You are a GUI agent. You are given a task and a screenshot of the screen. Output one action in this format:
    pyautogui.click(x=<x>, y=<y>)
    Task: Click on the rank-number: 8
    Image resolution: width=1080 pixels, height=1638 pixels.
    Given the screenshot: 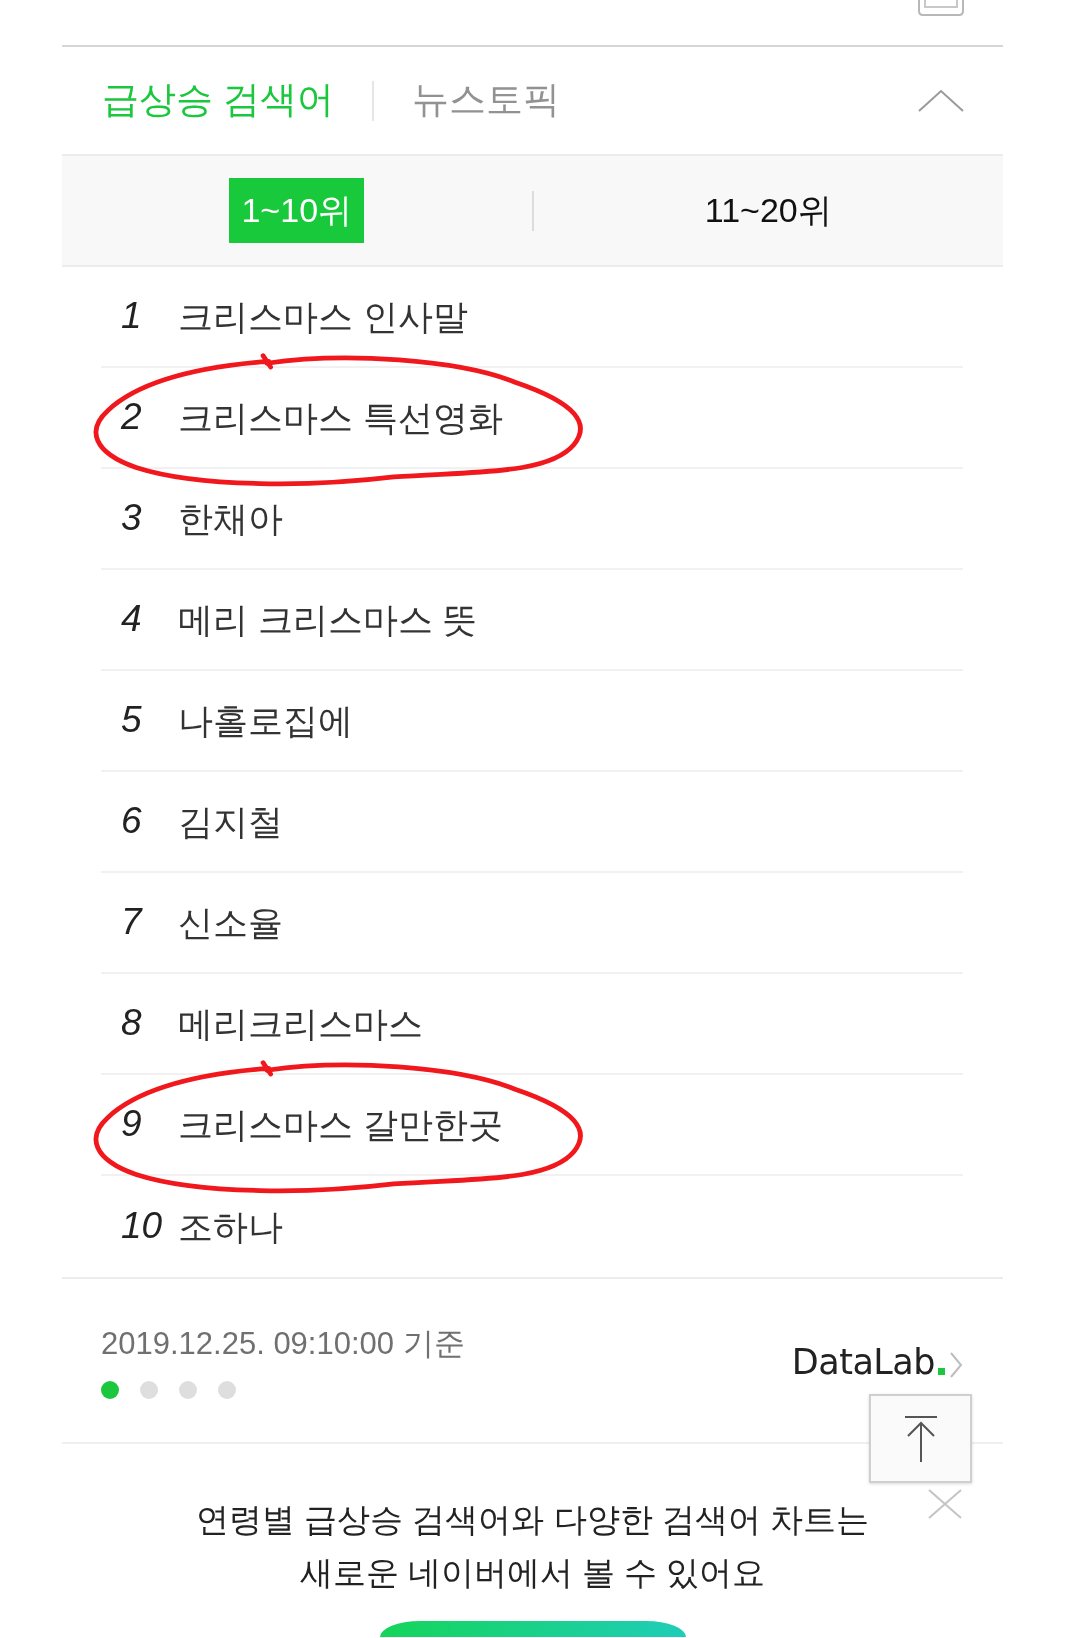 What is the action you would take?
    pyautogui.click(x=132, y=1023)
    